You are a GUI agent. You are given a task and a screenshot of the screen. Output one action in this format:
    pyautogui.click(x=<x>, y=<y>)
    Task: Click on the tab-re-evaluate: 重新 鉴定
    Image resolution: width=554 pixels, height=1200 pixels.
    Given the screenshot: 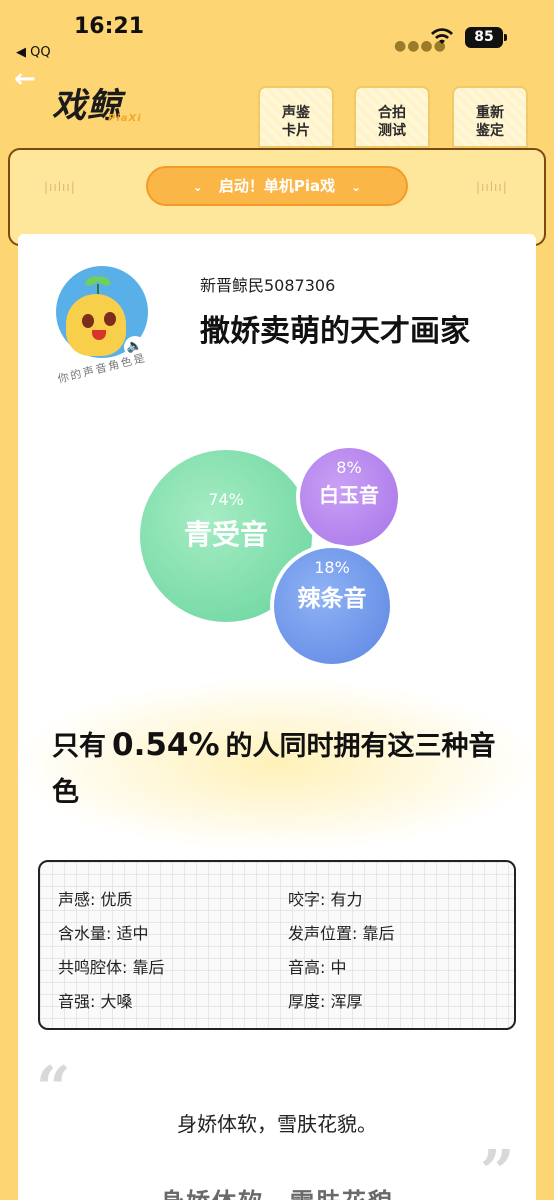 What is the action you would take?
    pyautogui.click(x=490, y=117)
    